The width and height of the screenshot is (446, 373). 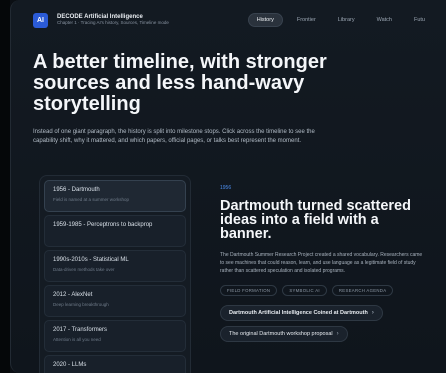 I want to click on timeline-item-subtitle: Attention is all you need, so click(x=77, y=339).